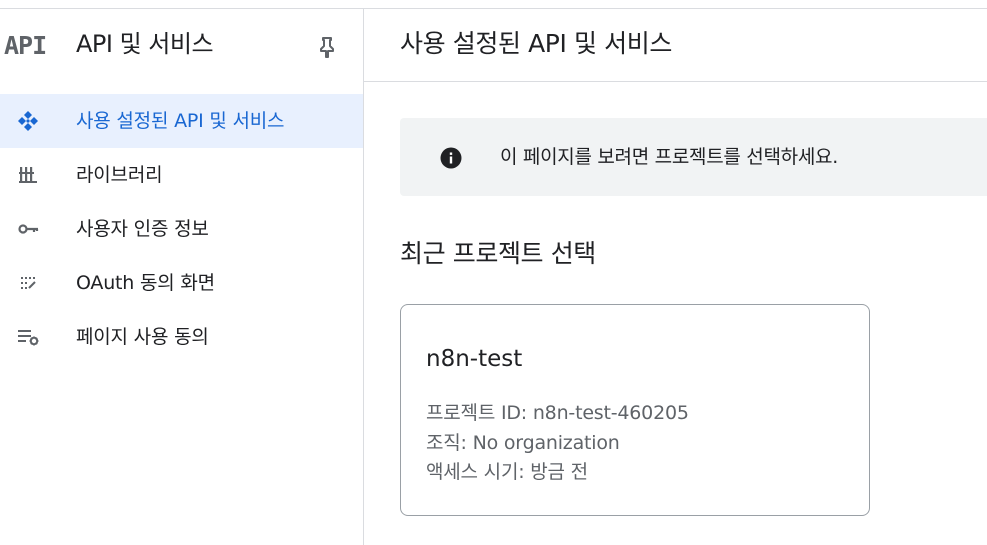 Image resolution: width=987 pixels, height=545 pixels. What do you see at coordinates (142, 337) in the screenshot?
I see `sidebar-item-label: 페이지 사용 동의` at bounding box center [142, 337].